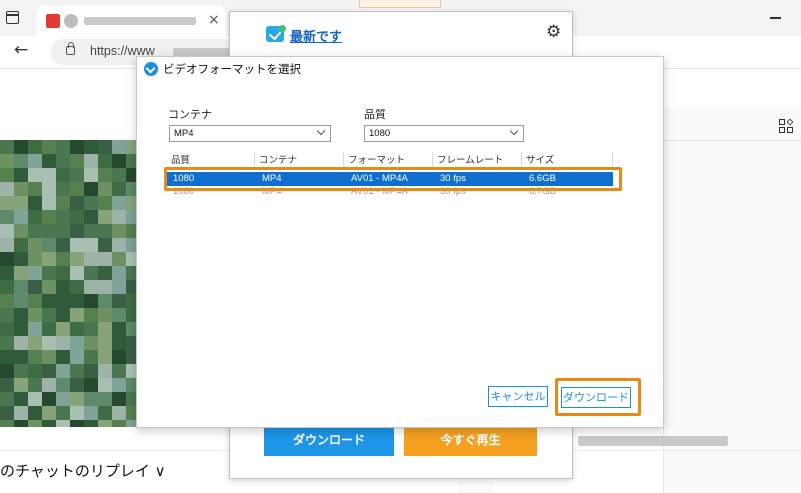 This screenshot has height=493, width=801. I want to click on back-arrow-icon: ←, so click(21, 50).